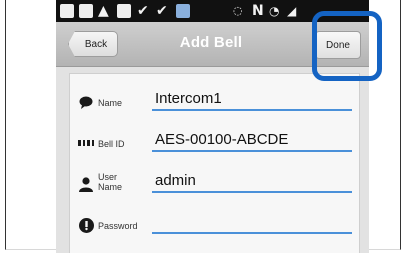 Image resolution: width=405 pixels, height=253 pixels. I want to click on user-name-label: User Name, so click(110, 182).